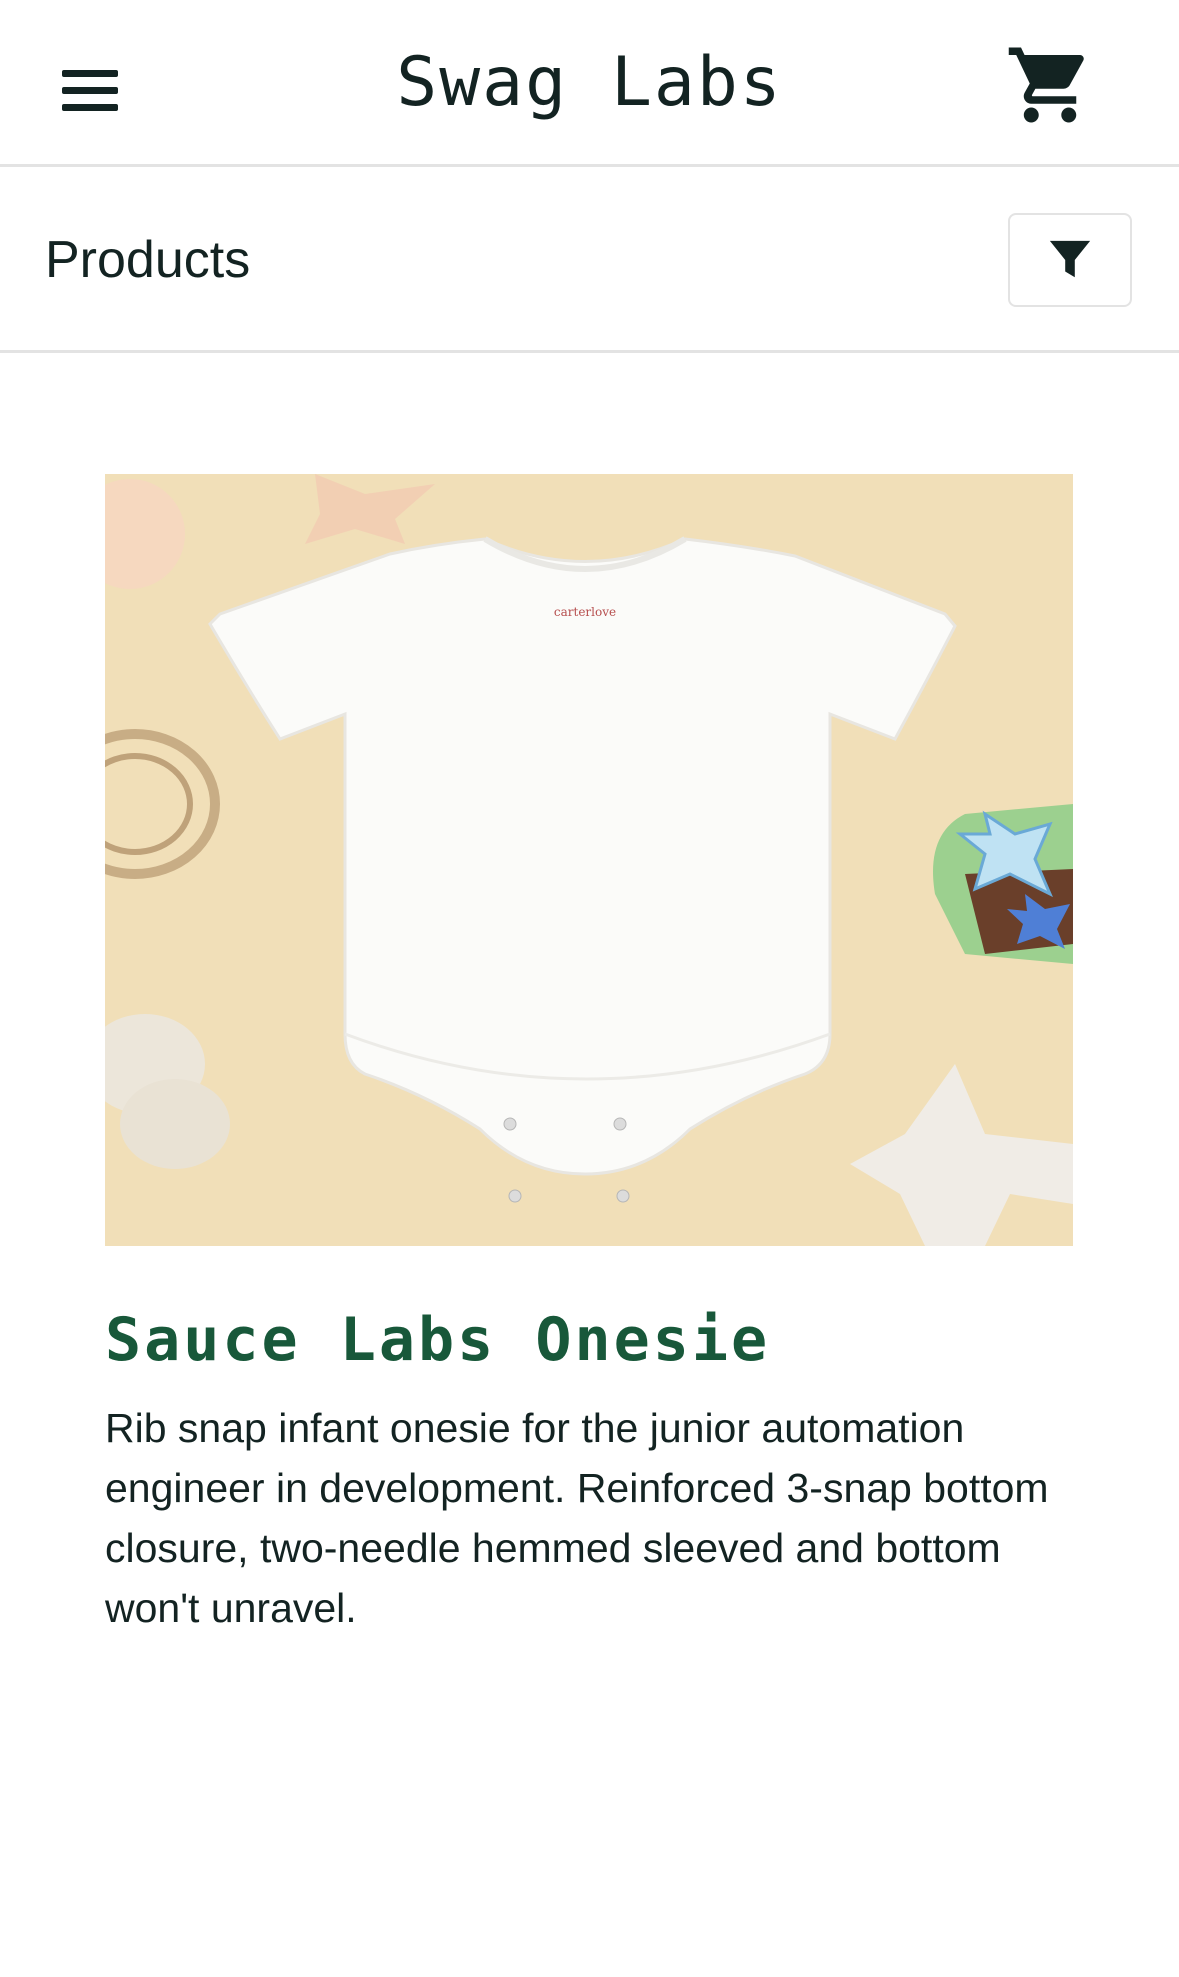 This screenshot has height=1977, width=1179. I want to click on page-title: Products, so click(148, 260).